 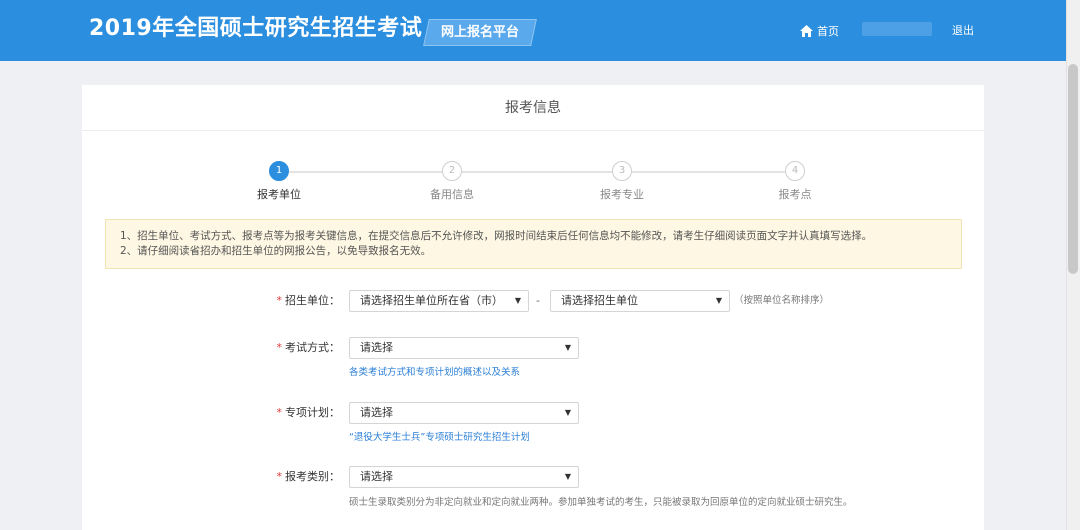 I want to click on progress-steps: 1 2 3 4 报考单位 备用信息 报考专业 报考点, so click(x=533, y=186).